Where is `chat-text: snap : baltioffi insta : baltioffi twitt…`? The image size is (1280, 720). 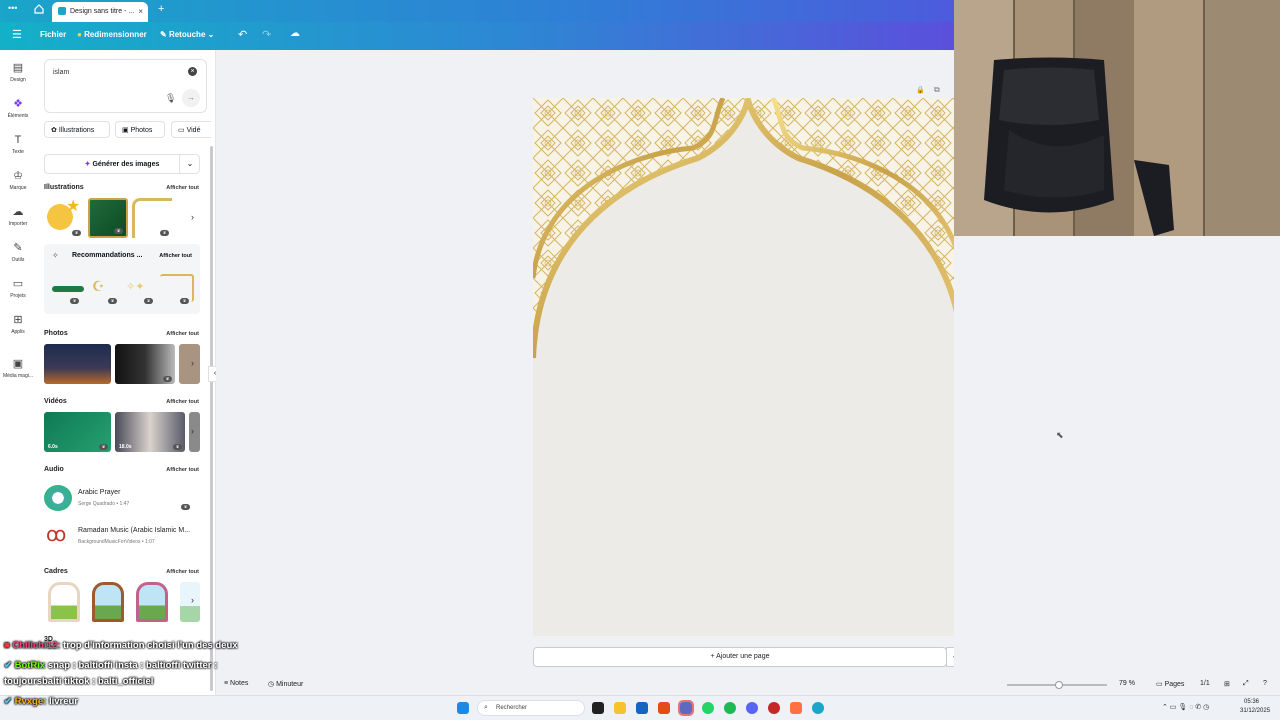
chat-text: snap : baltioffi insta : baltioffi twitt… is located at coordinates (132, 665).